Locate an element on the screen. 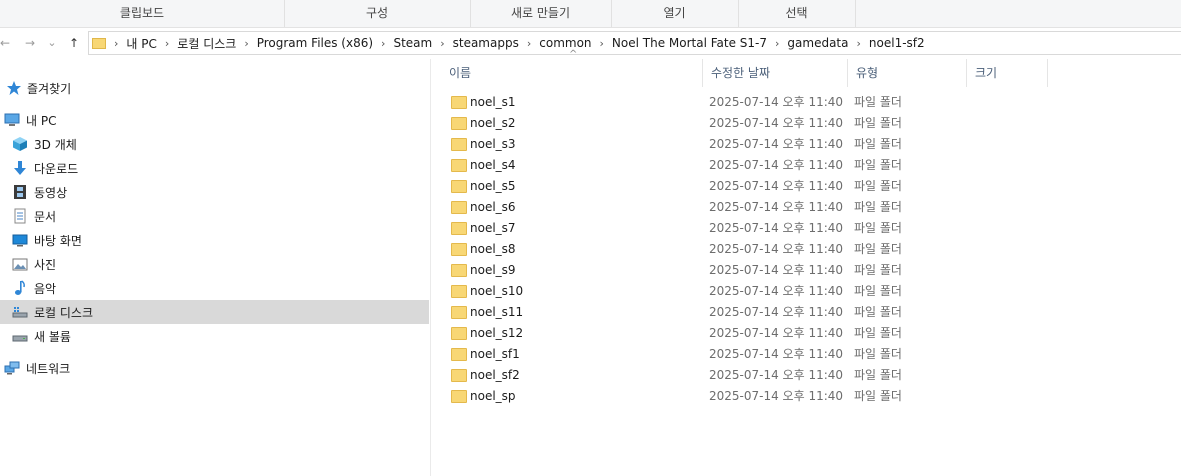  breadcrumb-steamapps: steamapps is located at coordinates (486, 43).